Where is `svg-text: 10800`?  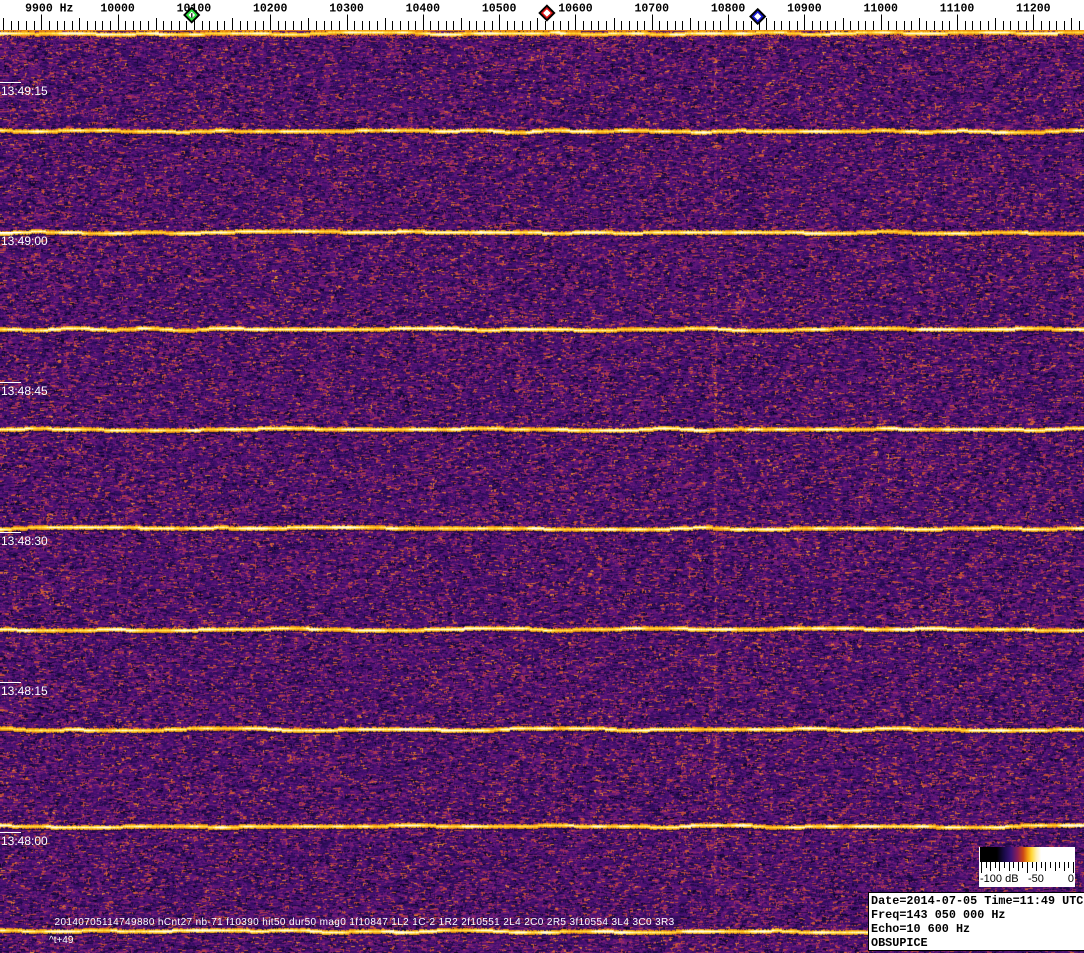
svg-text: 10800 is located at coordinates (728, 9).